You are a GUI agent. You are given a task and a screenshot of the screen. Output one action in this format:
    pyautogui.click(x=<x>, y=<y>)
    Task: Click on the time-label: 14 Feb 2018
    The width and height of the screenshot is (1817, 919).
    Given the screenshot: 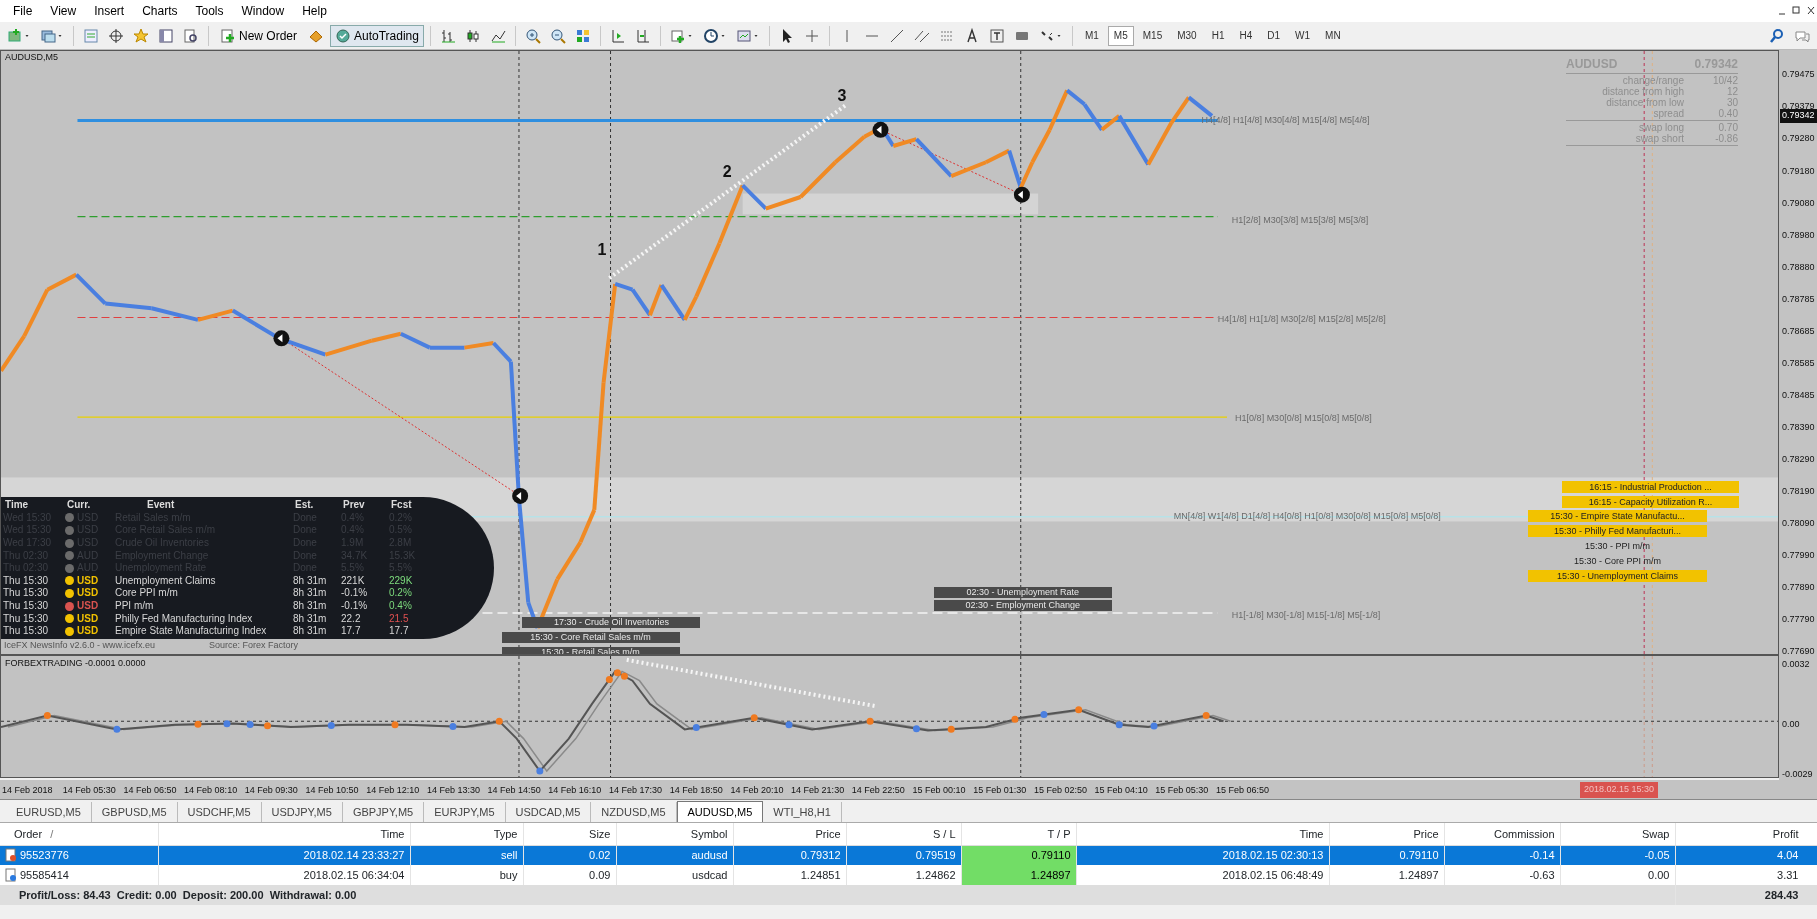 What is the action you would take?
    pyautogui.click(x=27, y=790)
    